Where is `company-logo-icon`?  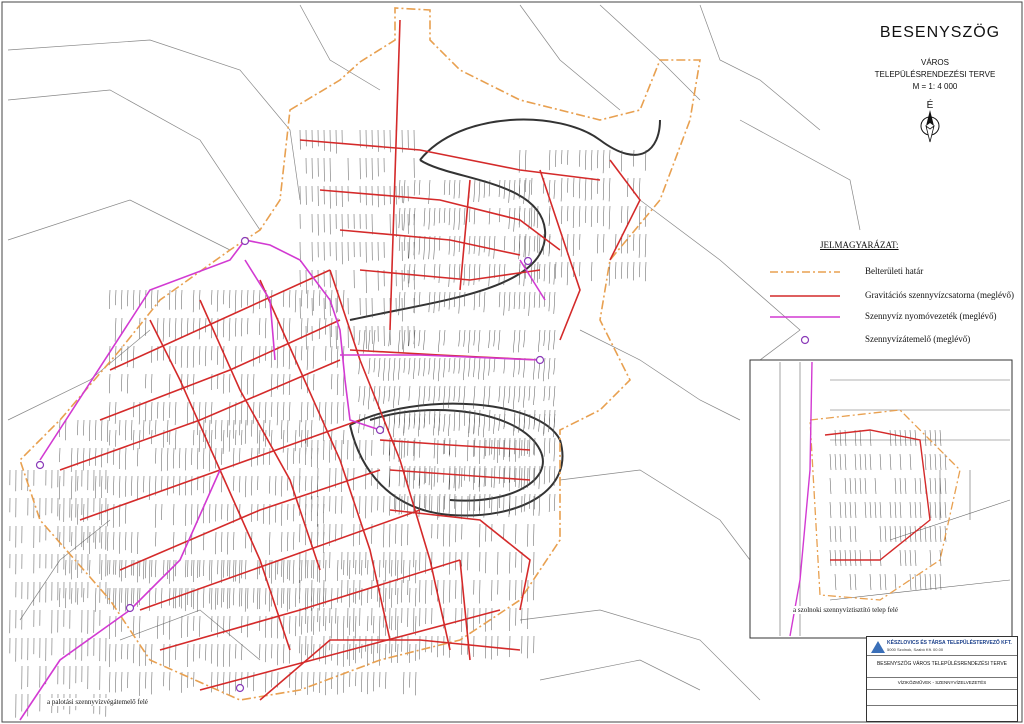
company-logo-icon is located at coordinates (878, 646).